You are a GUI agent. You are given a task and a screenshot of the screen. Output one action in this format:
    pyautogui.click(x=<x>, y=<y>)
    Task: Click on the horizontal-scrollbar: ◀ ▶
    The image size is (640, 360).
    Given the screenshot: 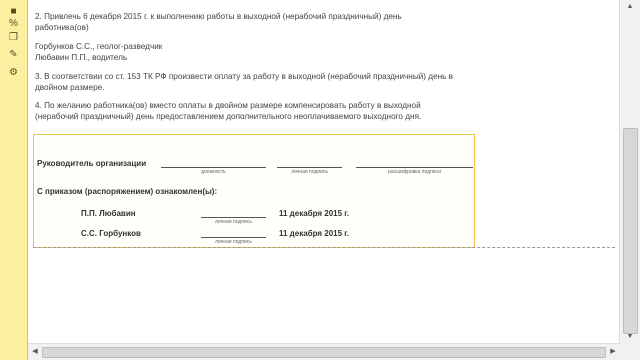 What is the action you would take?
    pyautogui.click(x=324, y=351)
    